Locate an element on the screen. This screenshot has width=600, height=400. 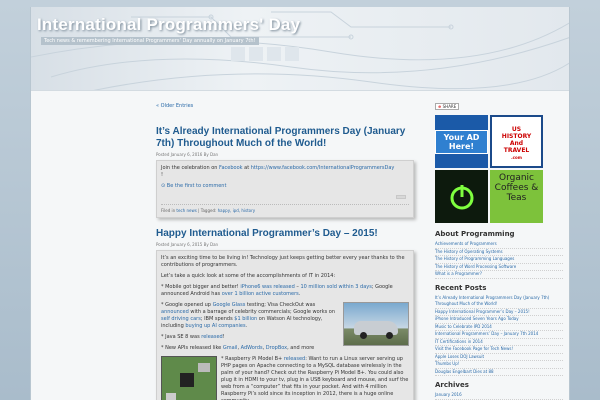
self-driving-car-image is located at coordinates (376, 324).